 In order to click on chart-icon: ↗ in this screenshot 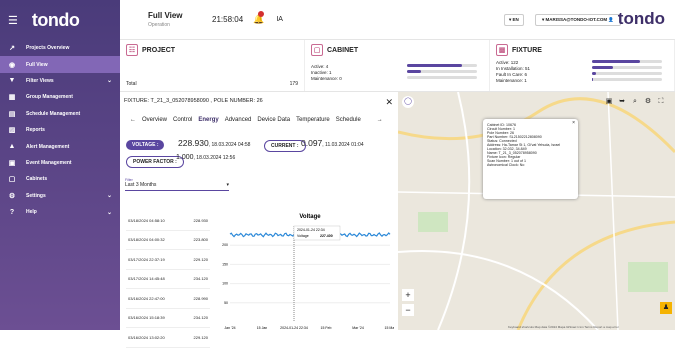, I will do `click(12, 49)`.